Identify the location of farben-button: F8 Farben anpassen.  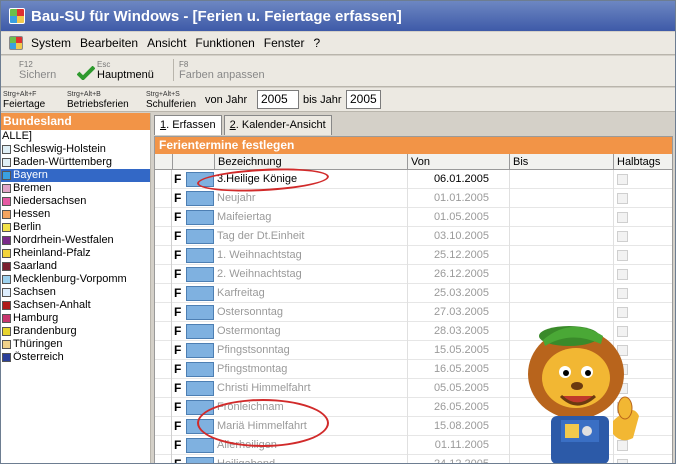
(219, 70).